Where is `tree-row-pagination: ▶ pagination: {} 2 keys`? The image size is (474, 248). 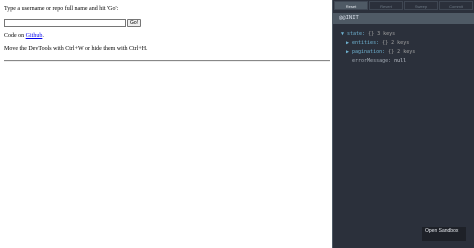 tree-row-pagination: ▶ pagination: {} 2 keys is located at coordinates (407, 52).